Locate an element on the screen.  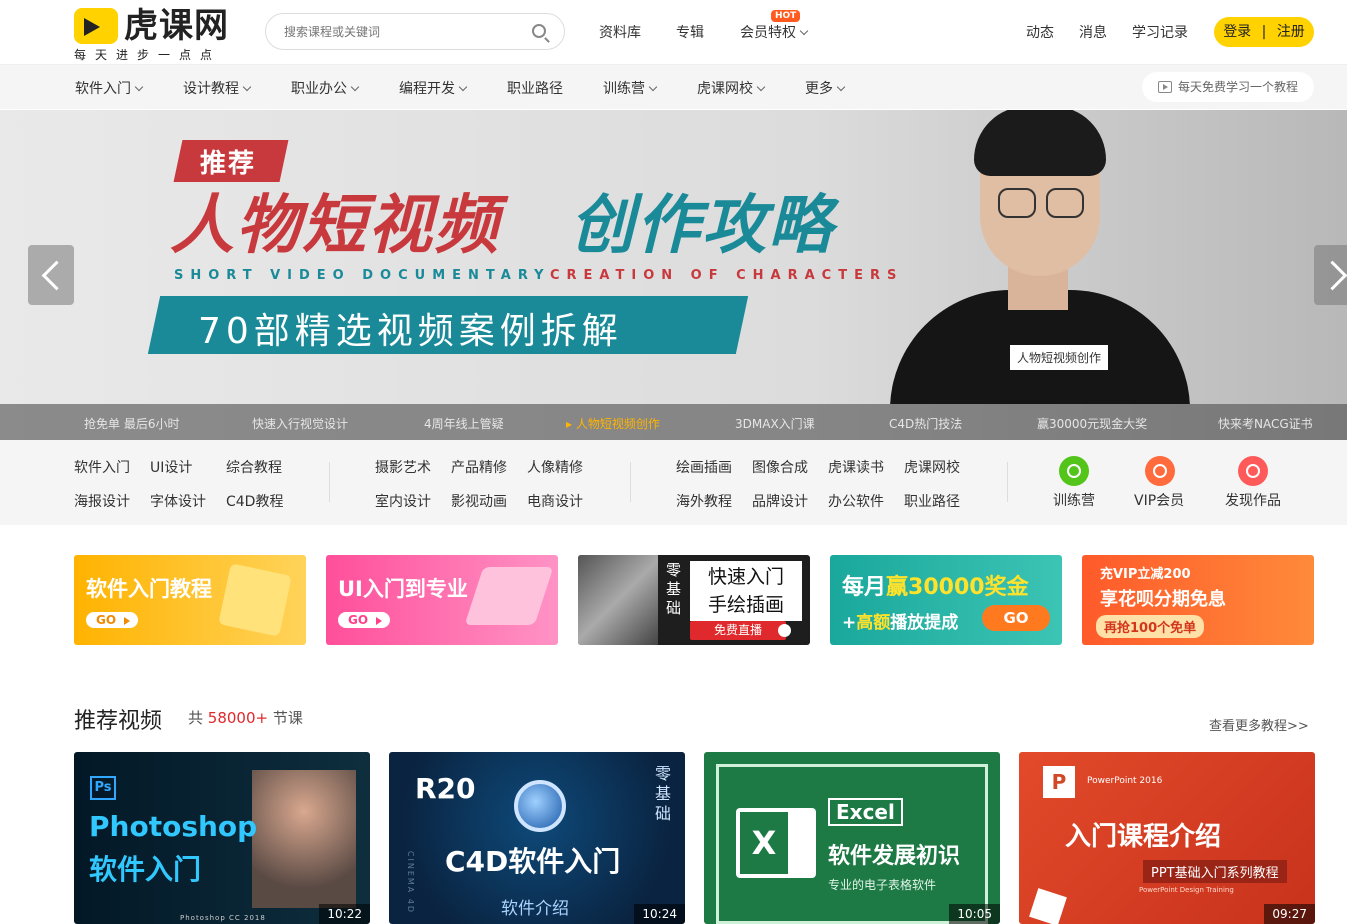
nav-vip-privilege: 会员特权 is located at coordinates (774, 32).